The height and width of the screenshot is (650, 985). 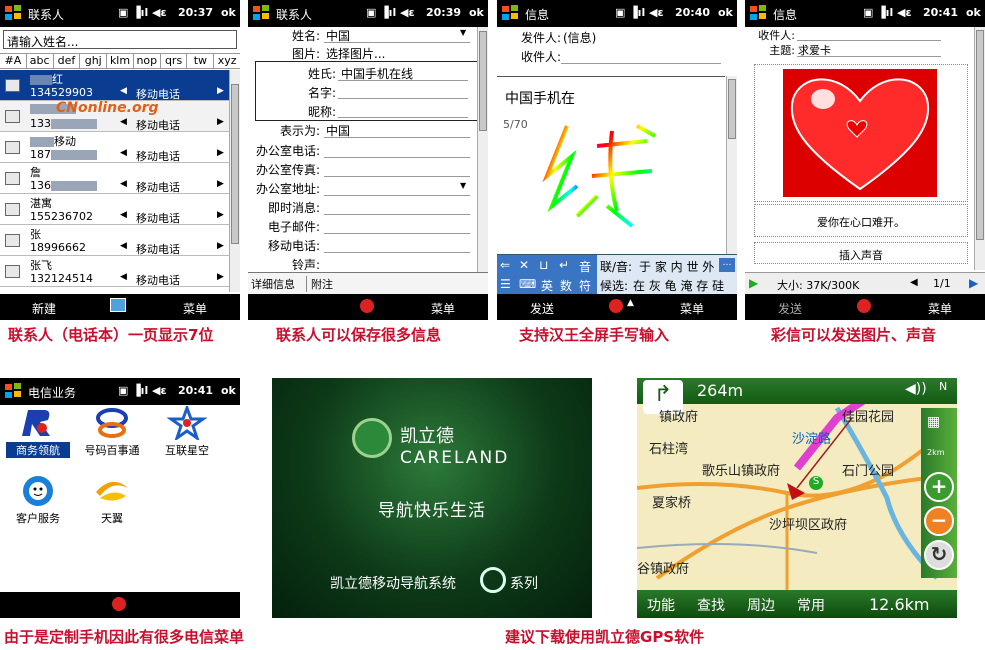 What do you see at coordinates (44, 308) in the screenshot?
I see `new-button: 新建` at bounding box center [44, 308].